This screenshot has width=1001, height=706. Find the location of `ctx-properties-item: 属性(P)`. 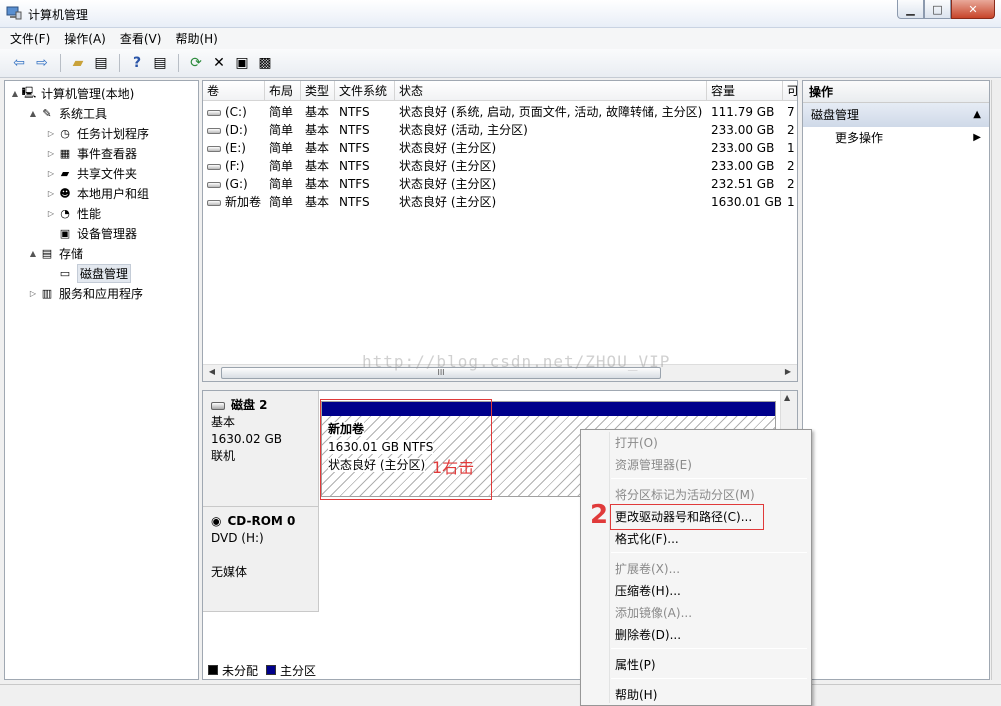

ctx-properties-item: 属性(P) is located at coordinates (635, 665).